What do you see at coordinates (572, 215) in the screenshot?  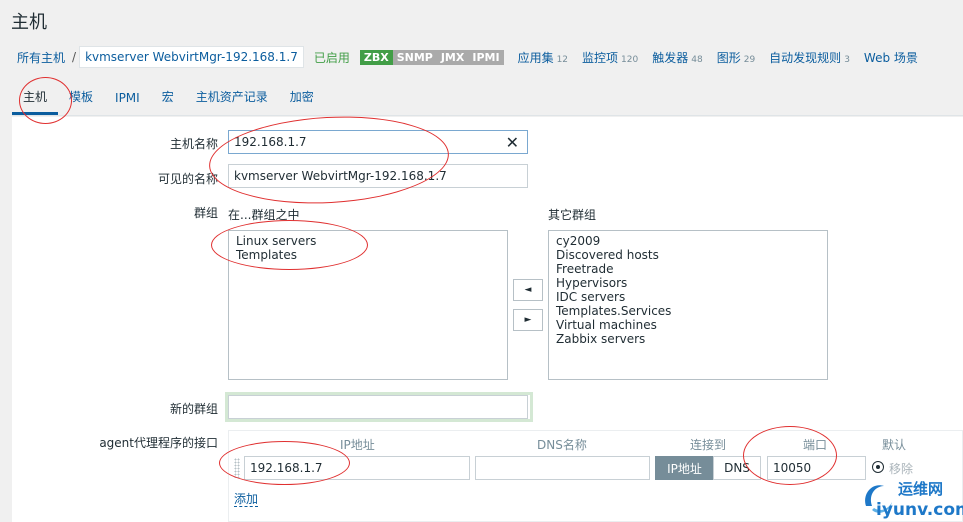 I see `other-groups-label: 其它群组` at bounding box center [572, 215].